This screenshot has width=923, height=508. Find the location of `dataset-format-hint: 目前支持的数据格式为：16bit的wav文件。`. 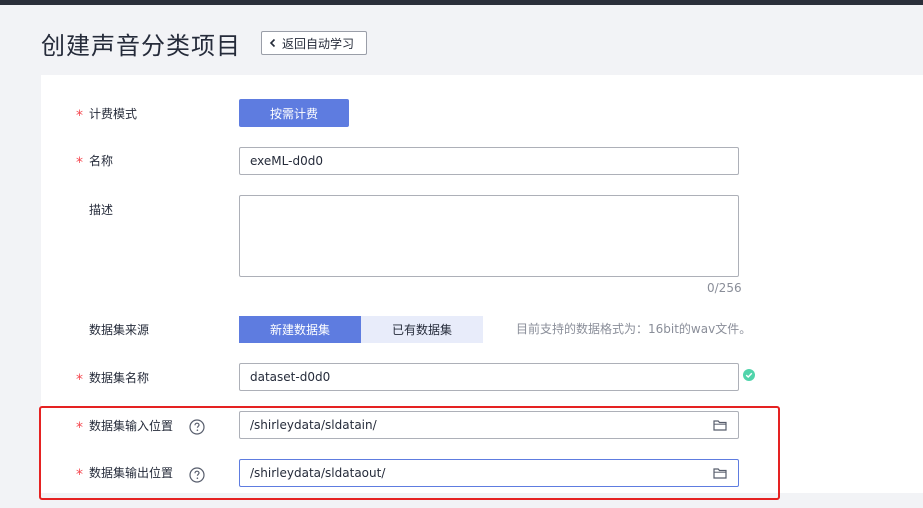

dataset-format-hint: 目前支持的数据格式为：16bit的wav文件。 is located at coordinates (634, 329).